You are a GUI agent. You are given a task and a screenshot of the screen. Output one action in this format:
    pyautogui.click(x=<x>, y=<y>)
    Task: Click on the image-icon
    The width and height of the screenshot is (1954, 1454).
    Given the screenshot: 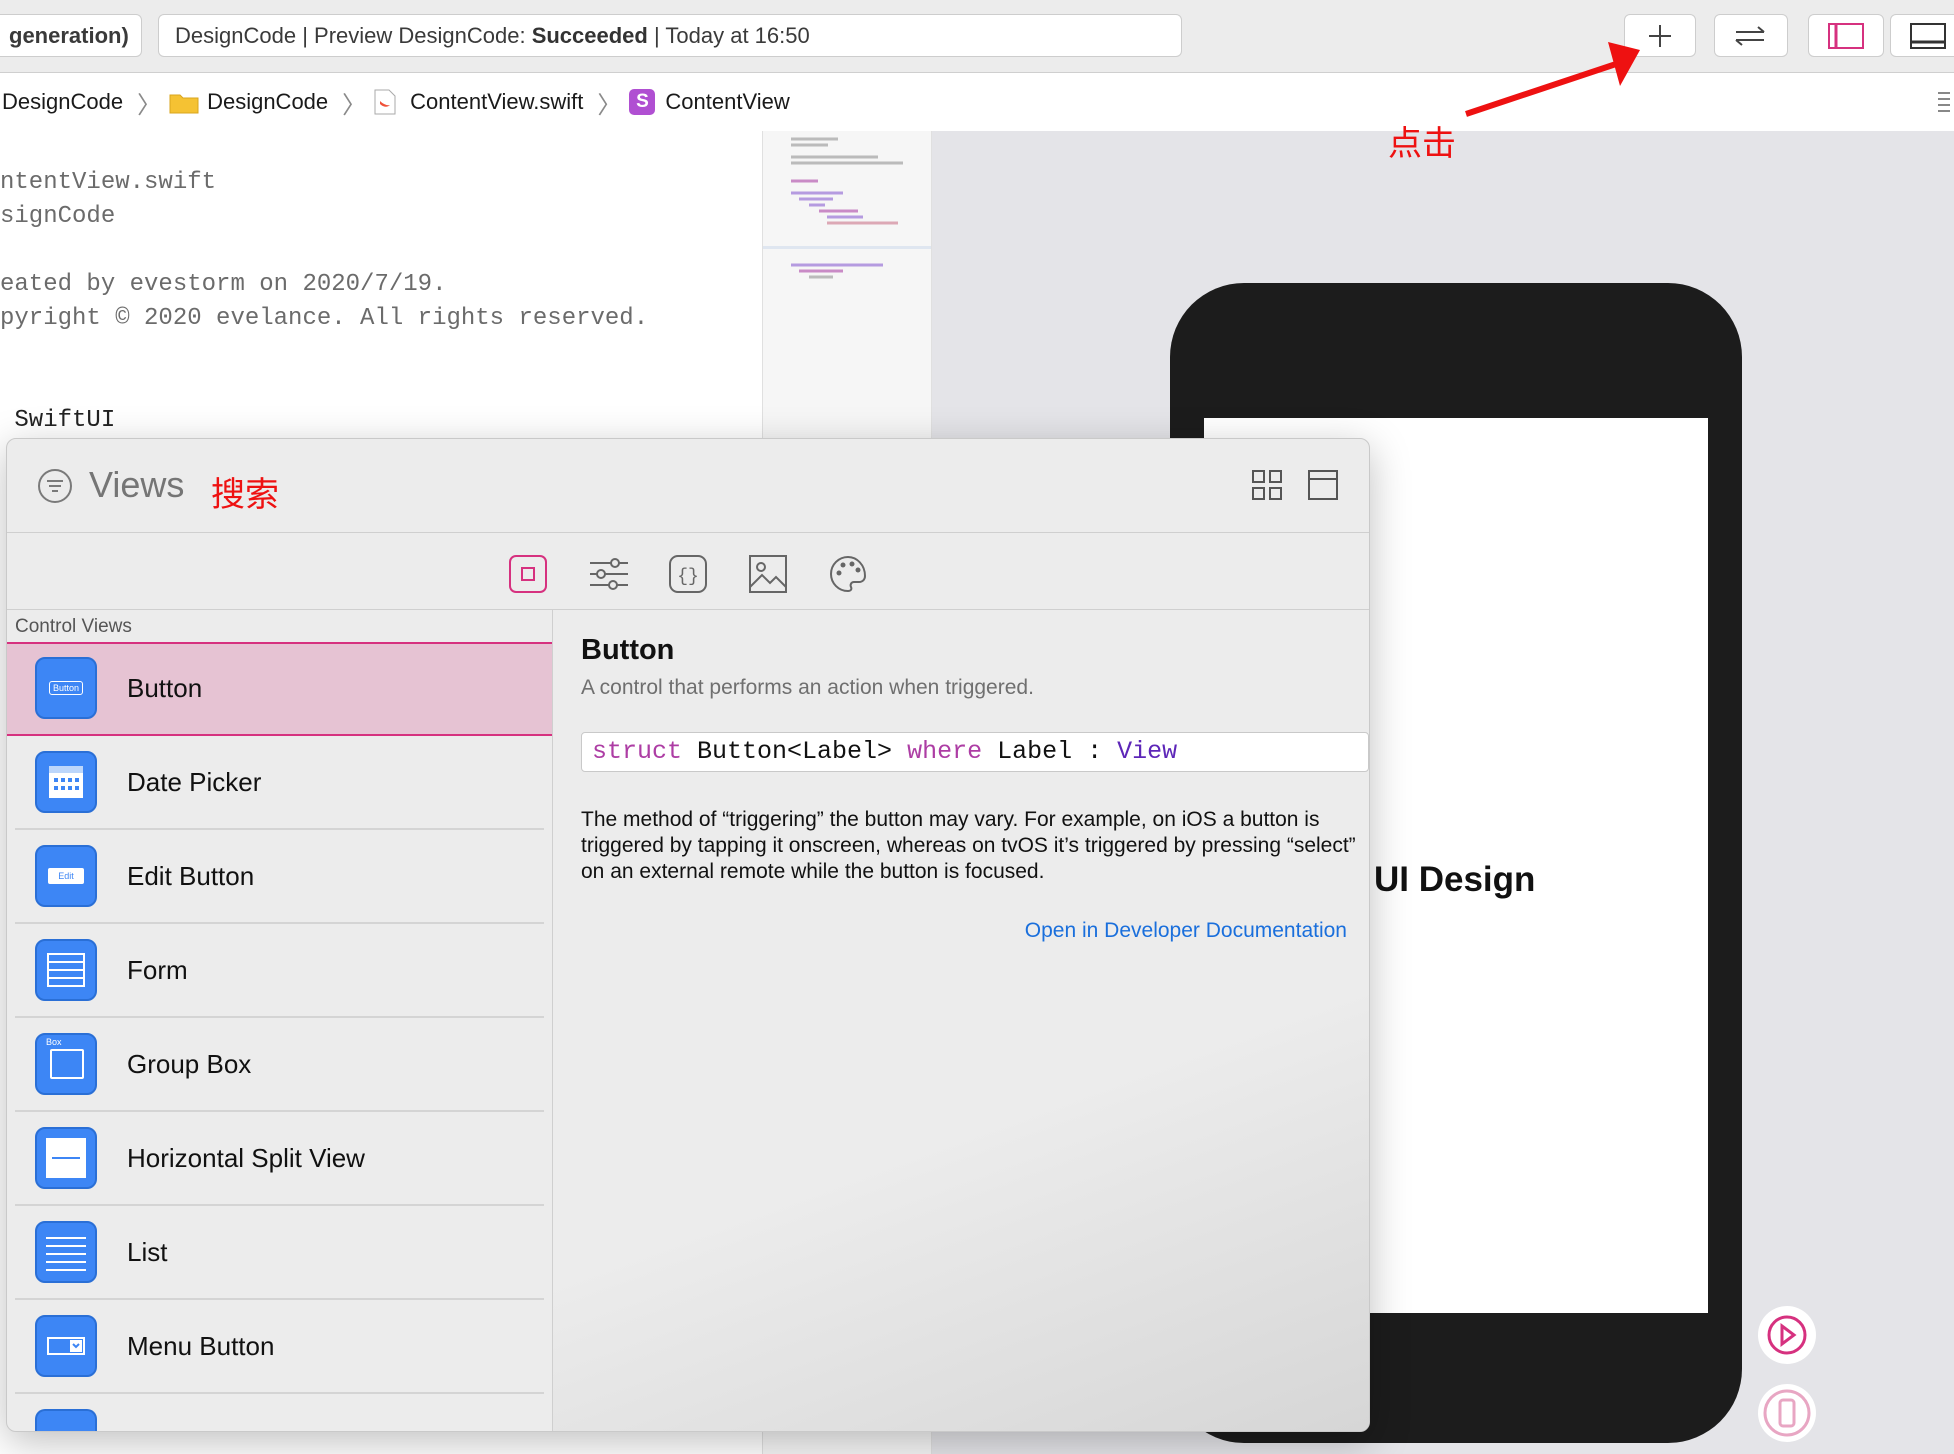 What is the action you would take?
    pyautogui.click(x=768, y=574)
    